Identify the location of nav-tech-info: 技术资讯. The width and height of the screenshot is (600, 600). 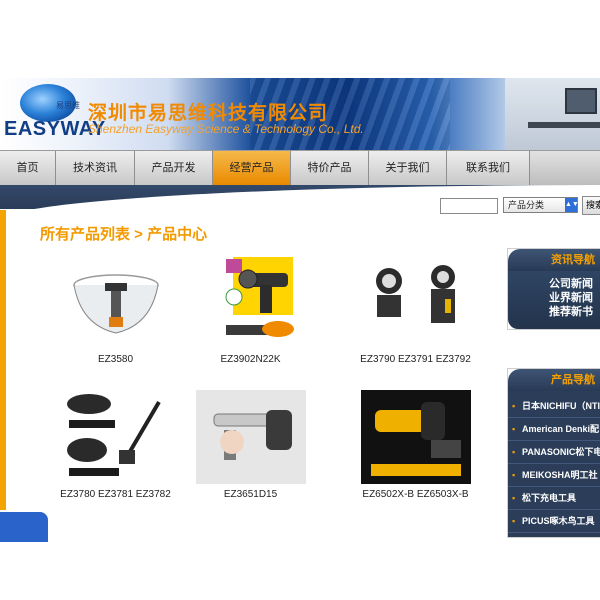
(95, 168).